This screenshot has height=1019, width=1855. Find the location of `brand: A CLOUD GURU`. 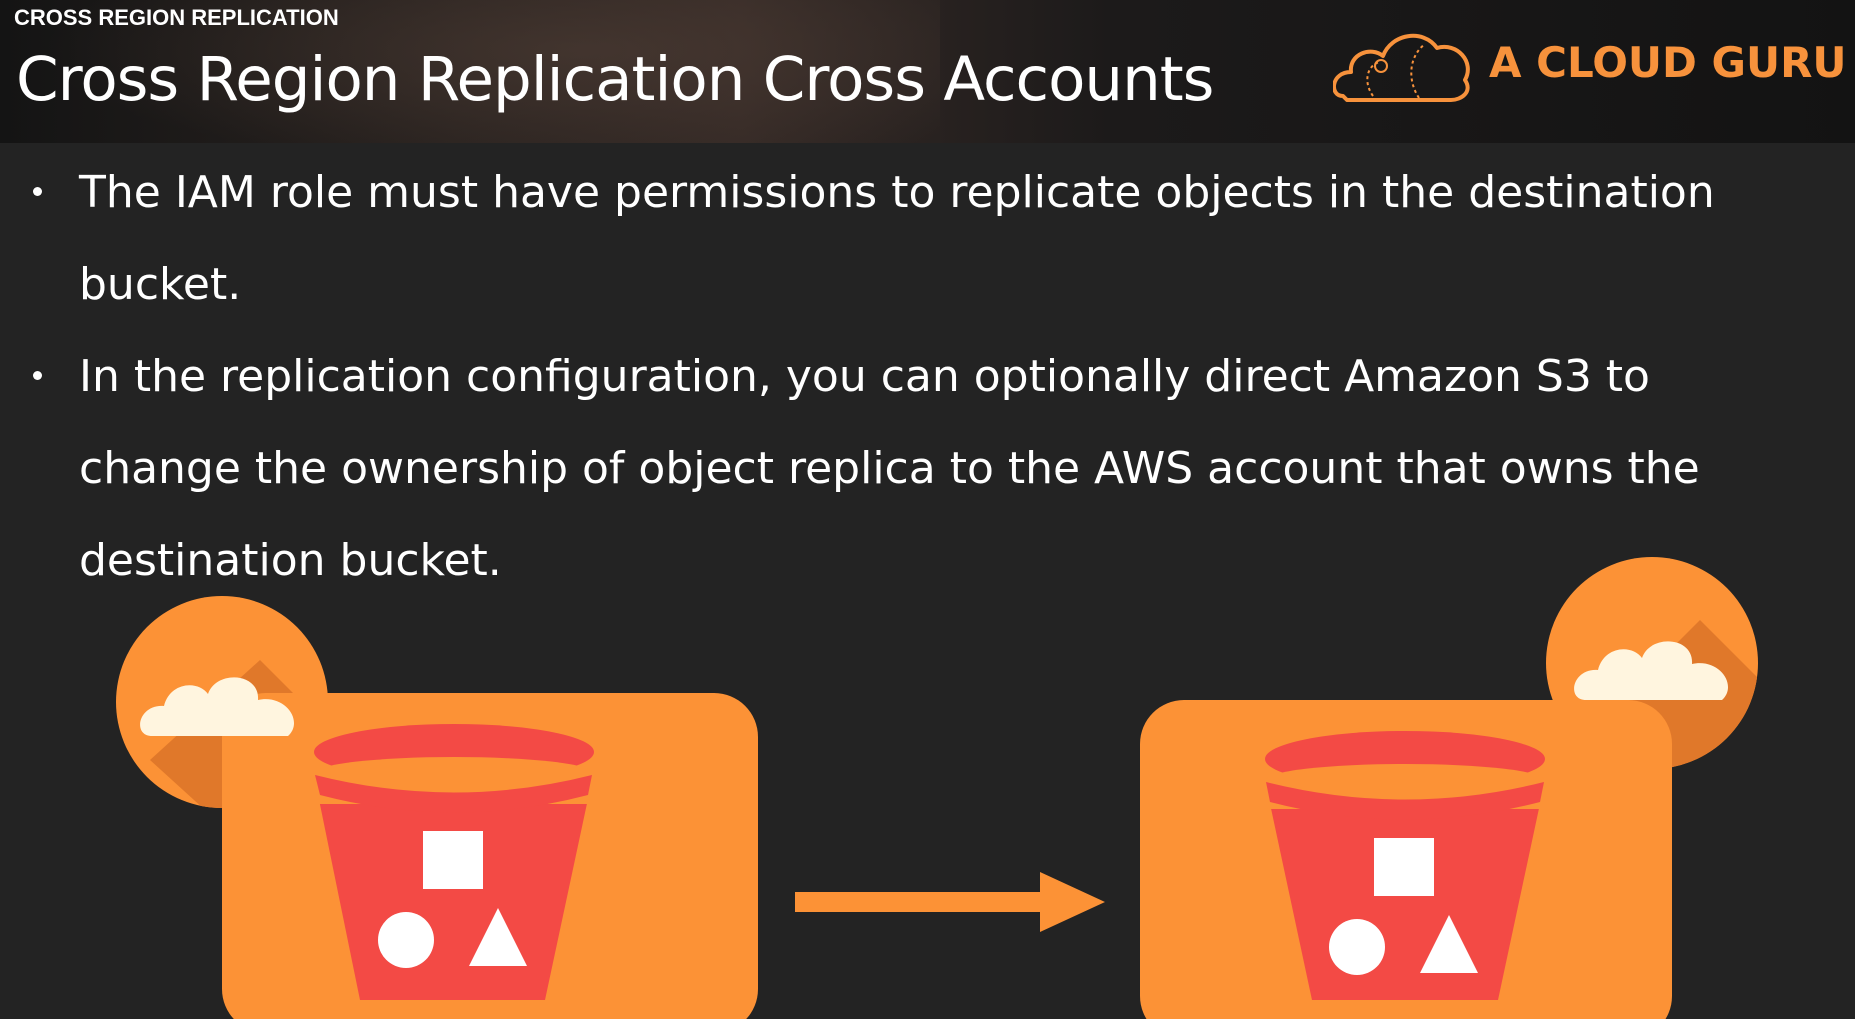

brand: A CLOUD GURU is located at coordinates (1590, 64).